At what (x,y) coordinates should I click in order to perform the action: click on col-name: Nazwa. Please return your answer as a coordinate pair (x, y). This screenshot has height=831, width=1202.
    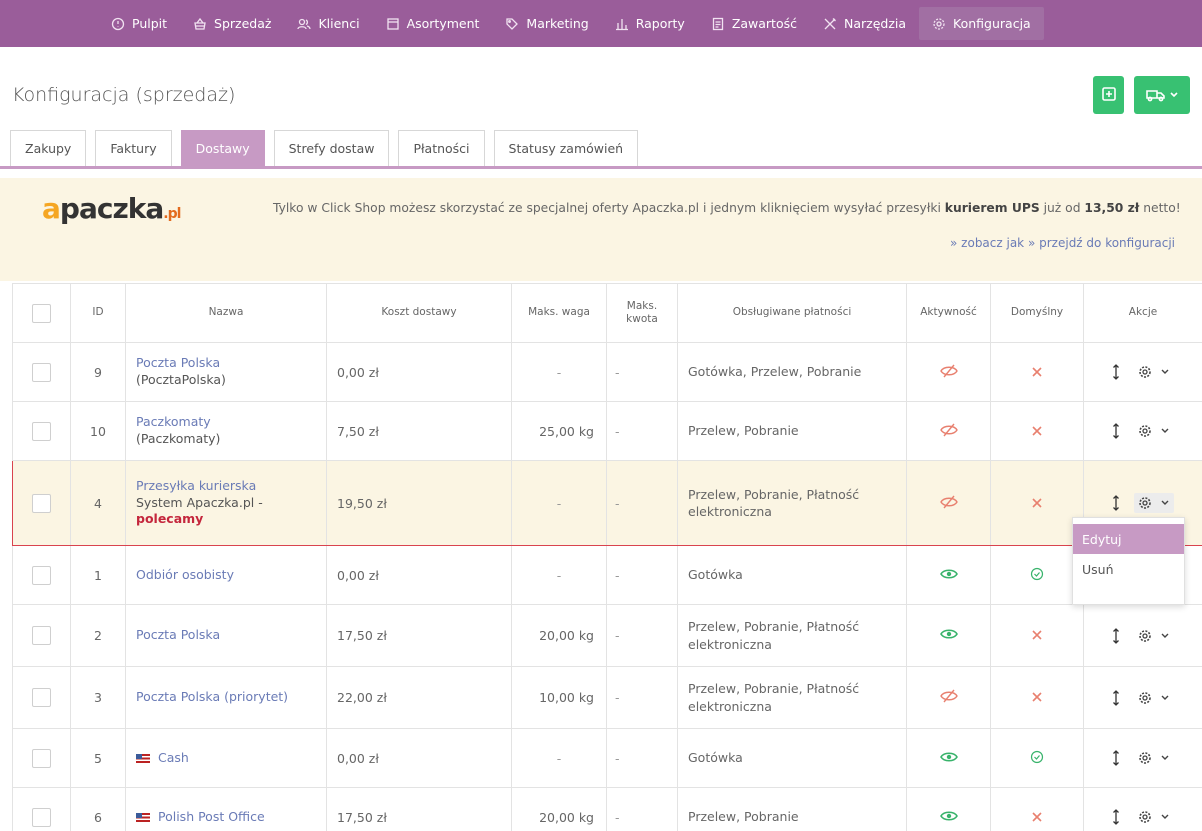
    Looking at the image, I should click on (226, 313).